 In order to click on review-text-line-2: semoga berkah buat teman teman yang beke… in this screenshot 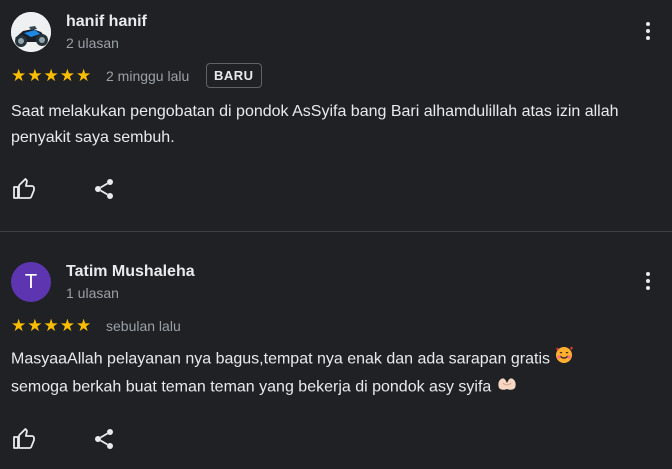, I will do `click(251, 387)`.